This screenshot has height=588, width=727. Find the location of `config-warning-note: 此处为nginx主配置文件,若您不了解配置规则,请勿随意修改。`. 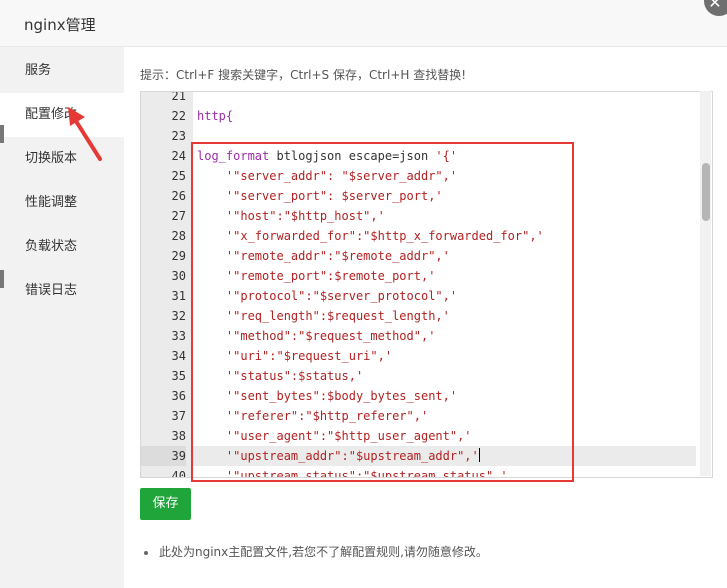

config-warning-note: 此处为nginx主配置文件,若您不了解配置规则,请勿随意修改。 is located at coordinates (316, 551).